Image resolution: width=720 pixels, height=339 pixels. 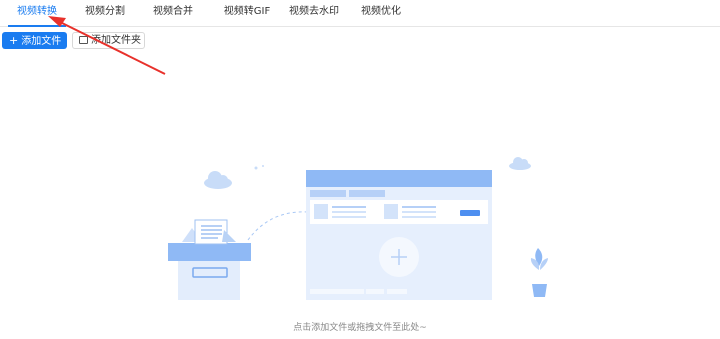 I want to click on add-folder-button: 添加文件夹, so click(x=108, y=40).